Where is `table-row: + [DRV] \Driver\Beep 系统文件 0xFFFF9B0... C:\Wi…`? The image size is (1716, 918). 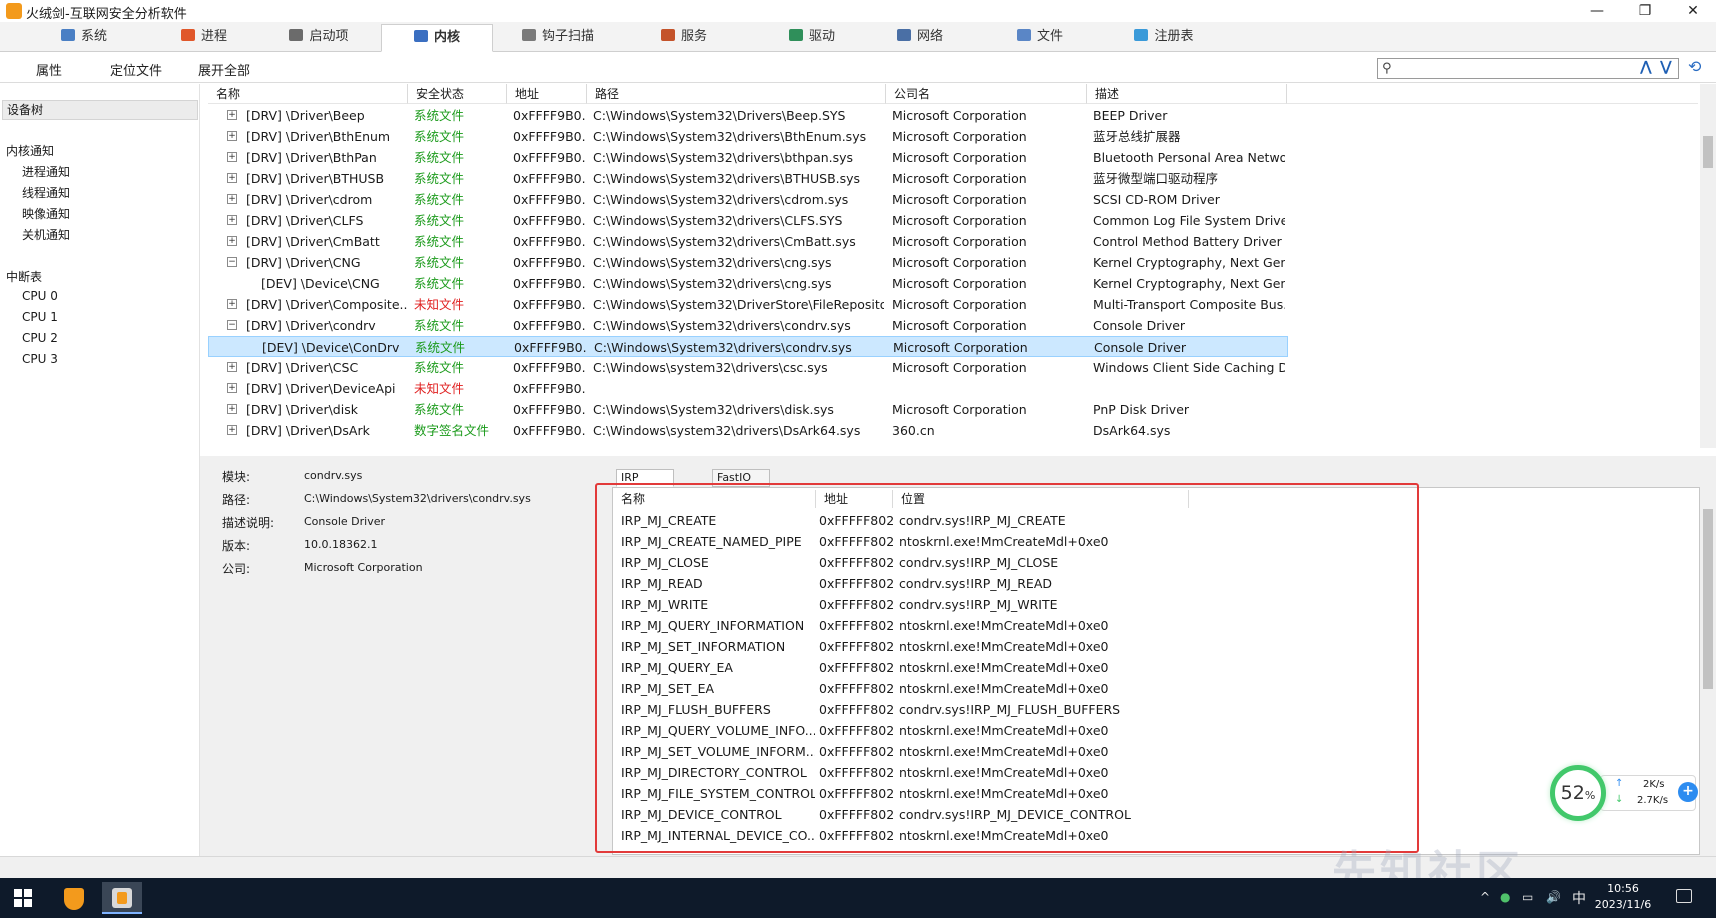 table-row: + [DRV] \Driver\Beep 系统文件 0xFFFF9B0... C:\Wi… is located at coordinates (748, 115).